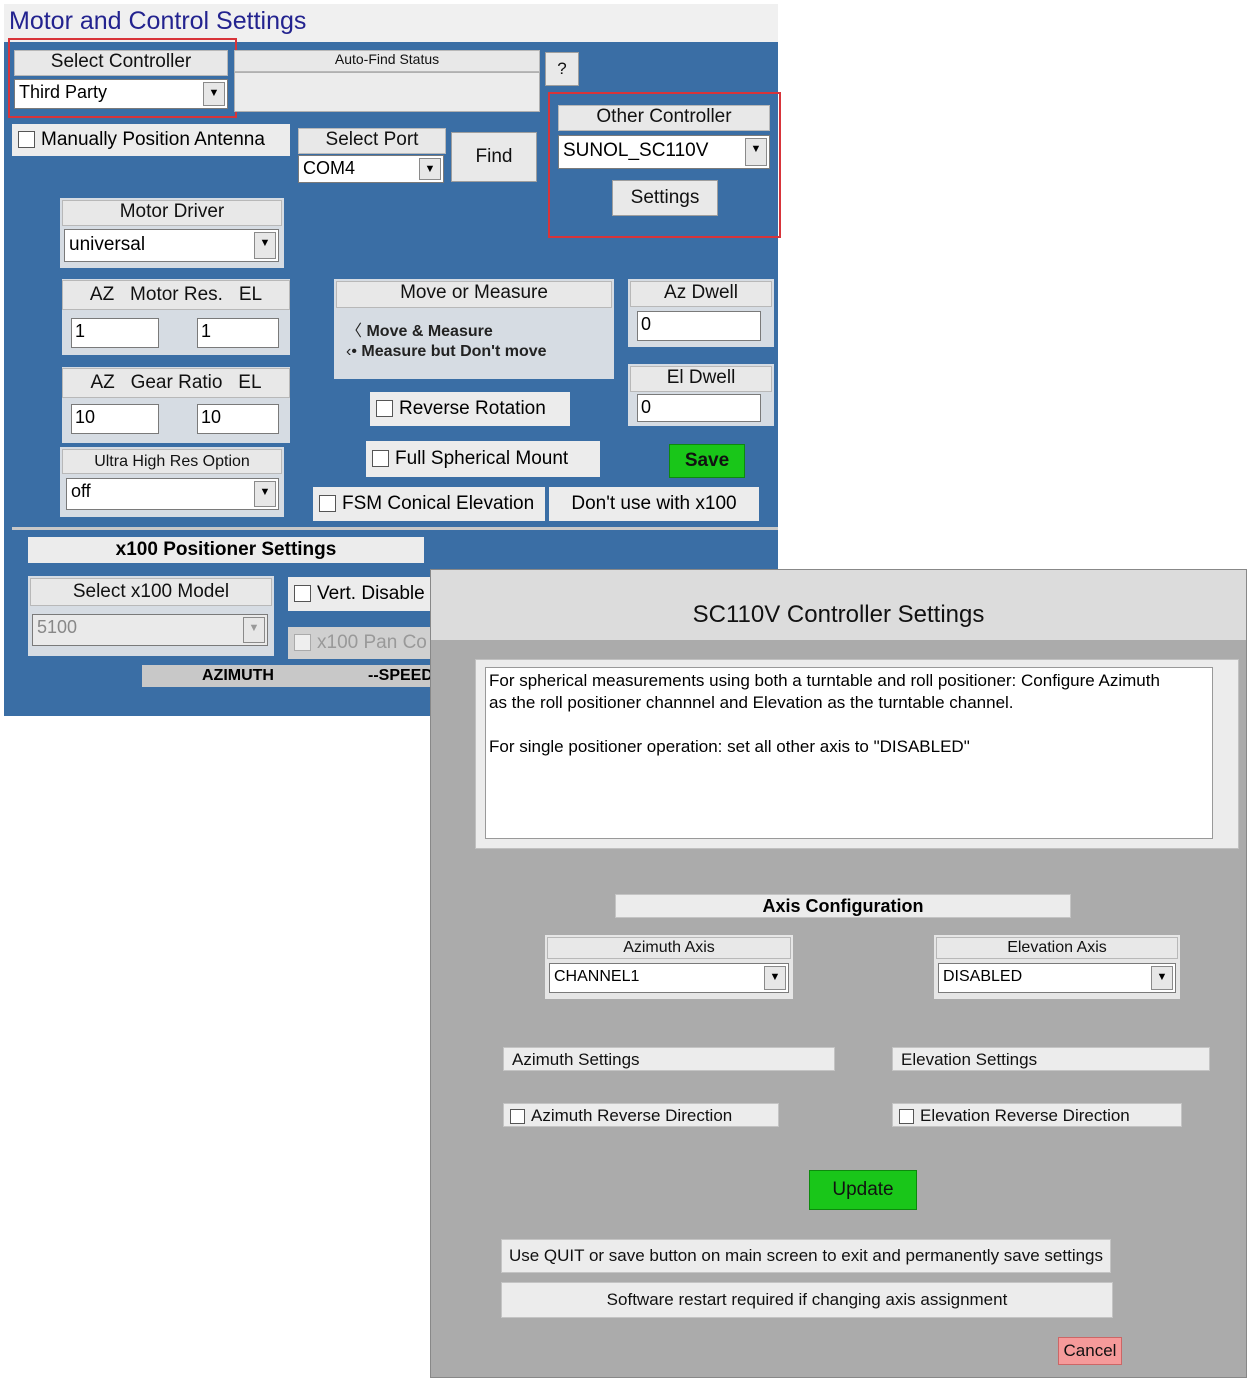 The width and height of the screenshot is (1247, 1378). What do you see at coordinates (238, 333) in the screenshot?
I see `motor-res-el-input: 1` at bounding box center [238, 333].